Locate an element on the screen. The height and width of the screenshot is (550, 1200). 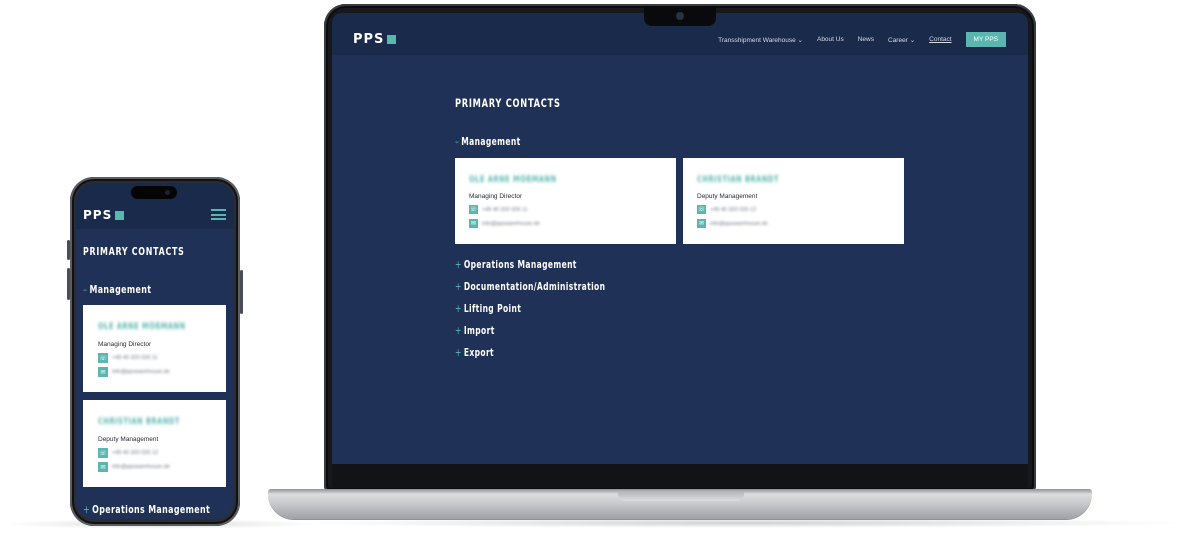
accordion-documentation-administration: + Documentation/Administration is located at coordinates (530, 287).